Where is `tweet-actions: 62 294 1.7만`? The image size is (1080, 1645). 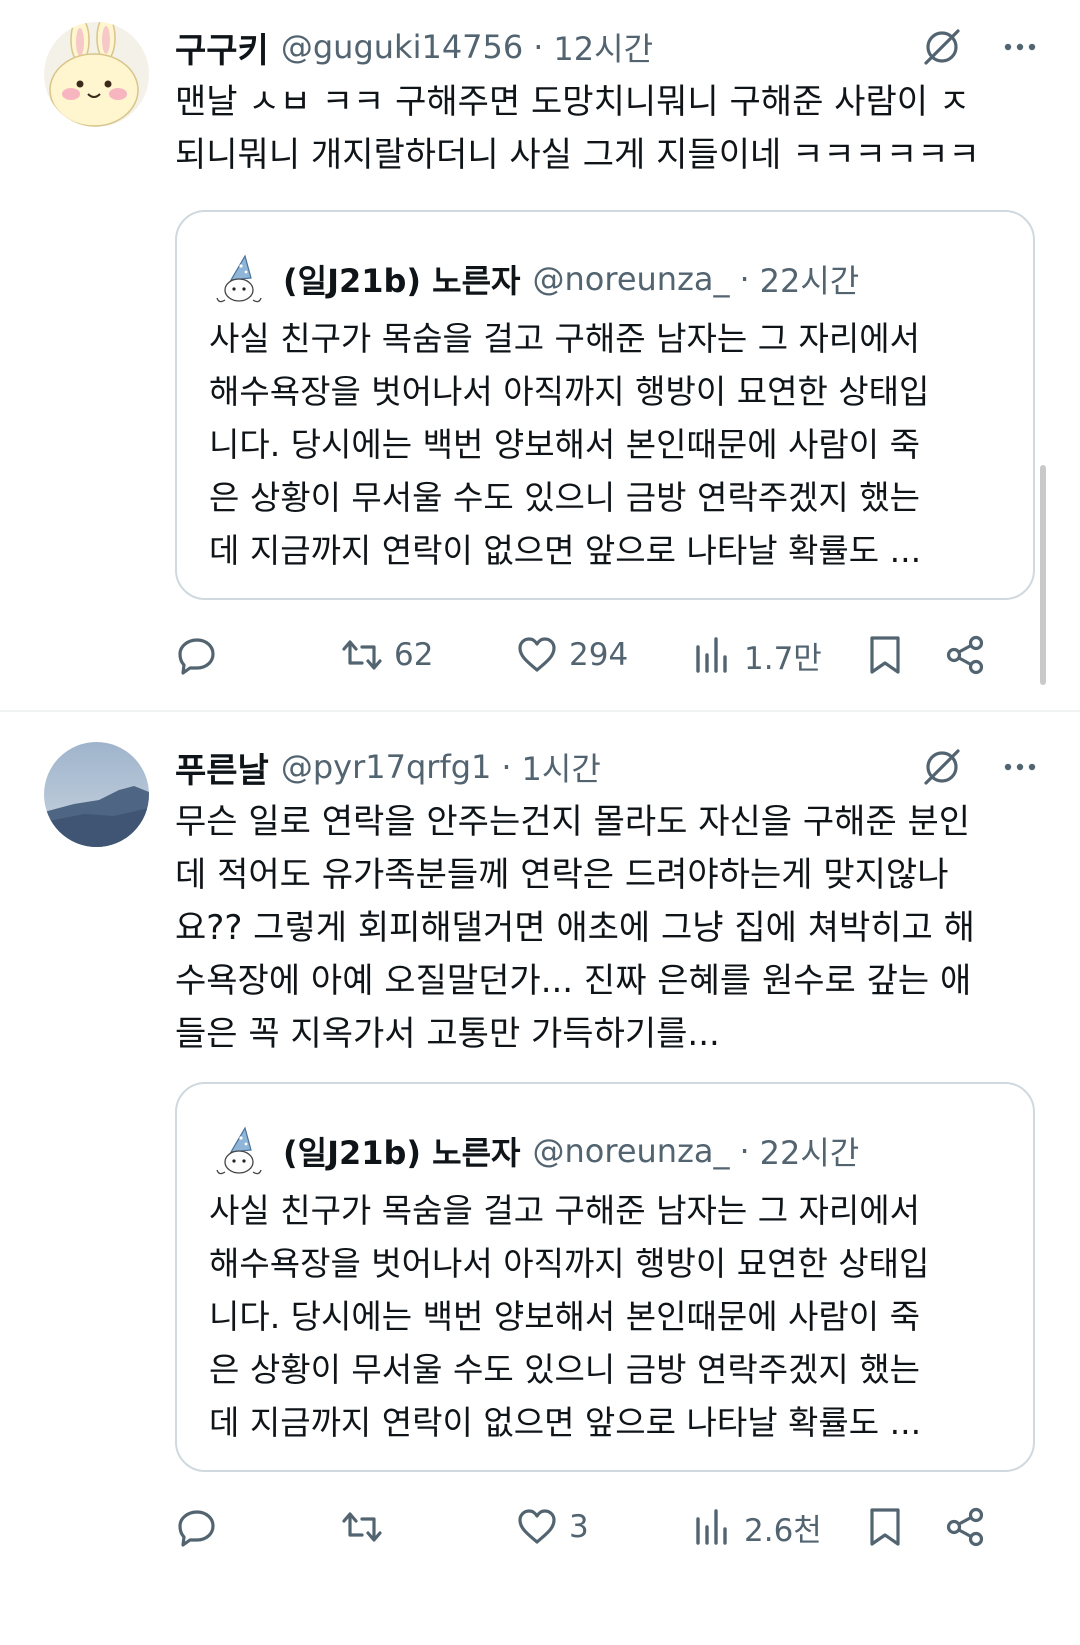 tweet-actions: 62 294 1.7만 is located at coordinates (602, 655).